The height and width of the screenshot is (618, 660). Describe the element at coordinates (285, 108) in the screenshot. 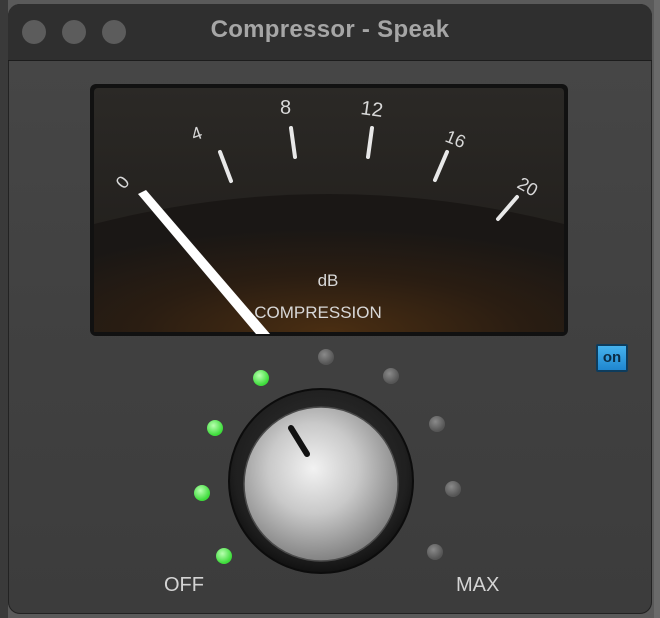

I see `meter-label-8: 8` at that location.